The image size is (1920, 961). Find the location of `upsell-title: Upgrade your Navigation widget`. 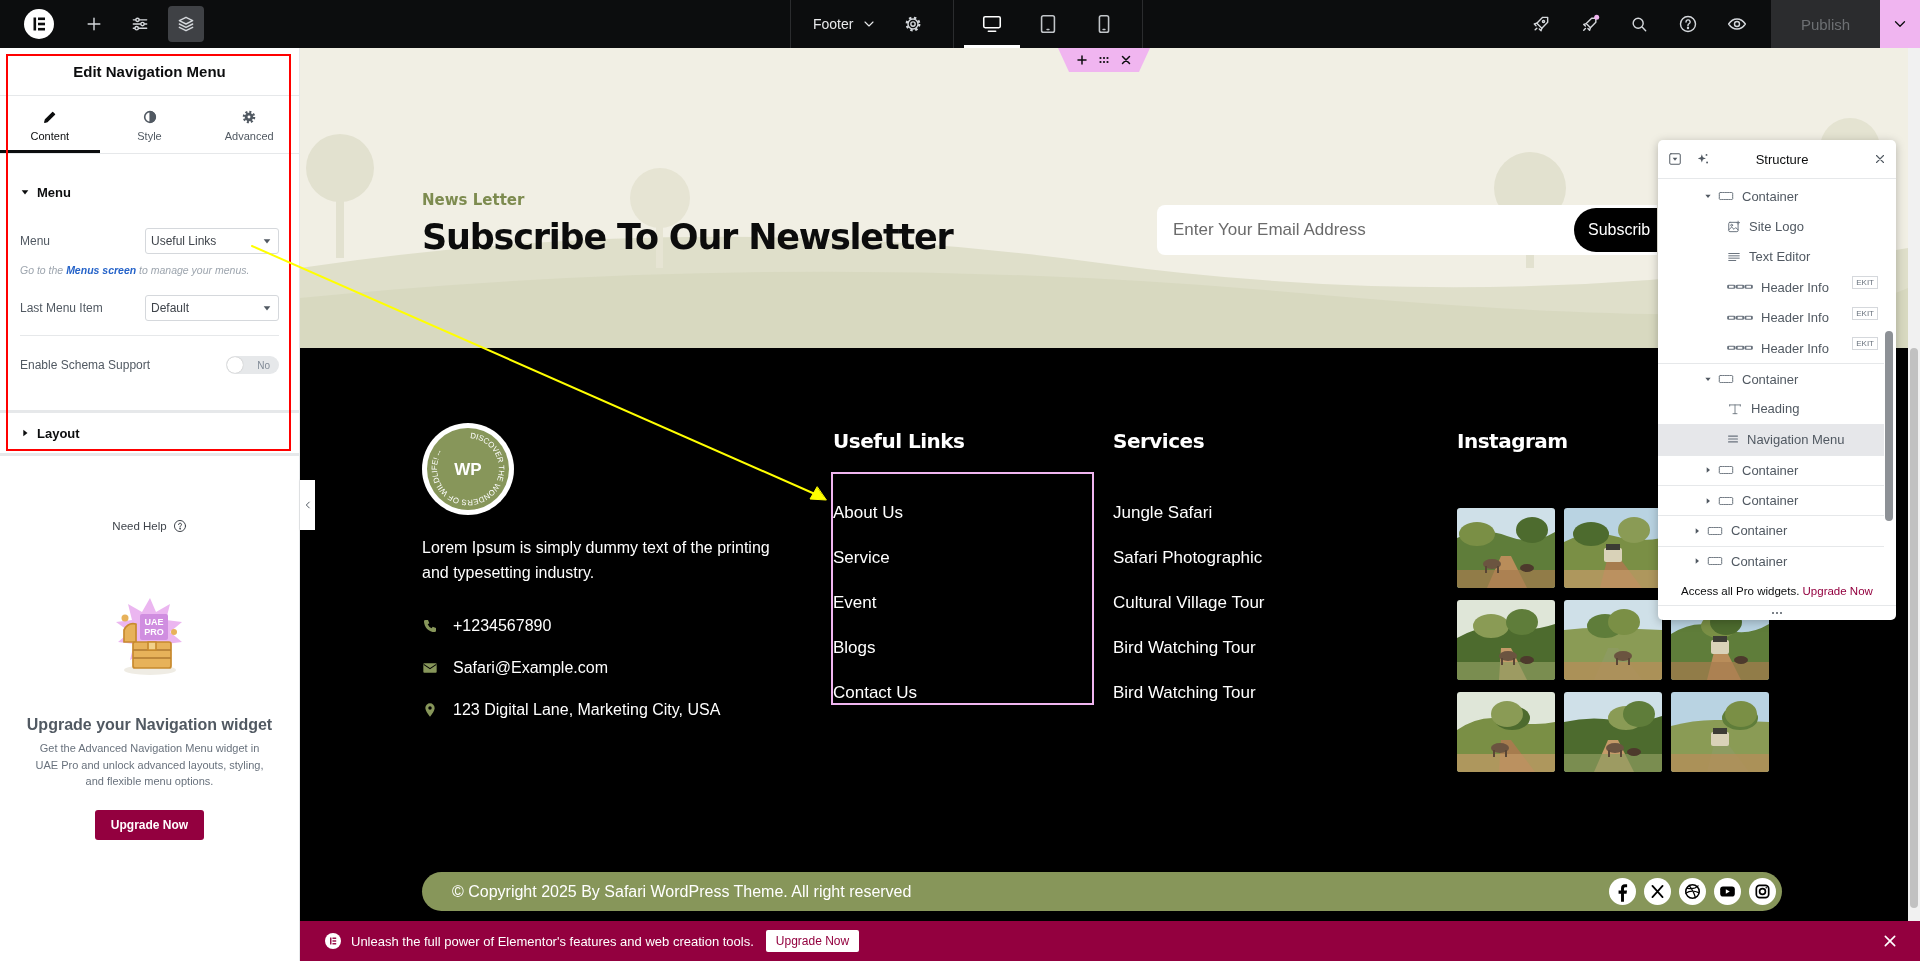

upsell-title: Upgrade your Navigation widget is located at coordinates (149, 725).